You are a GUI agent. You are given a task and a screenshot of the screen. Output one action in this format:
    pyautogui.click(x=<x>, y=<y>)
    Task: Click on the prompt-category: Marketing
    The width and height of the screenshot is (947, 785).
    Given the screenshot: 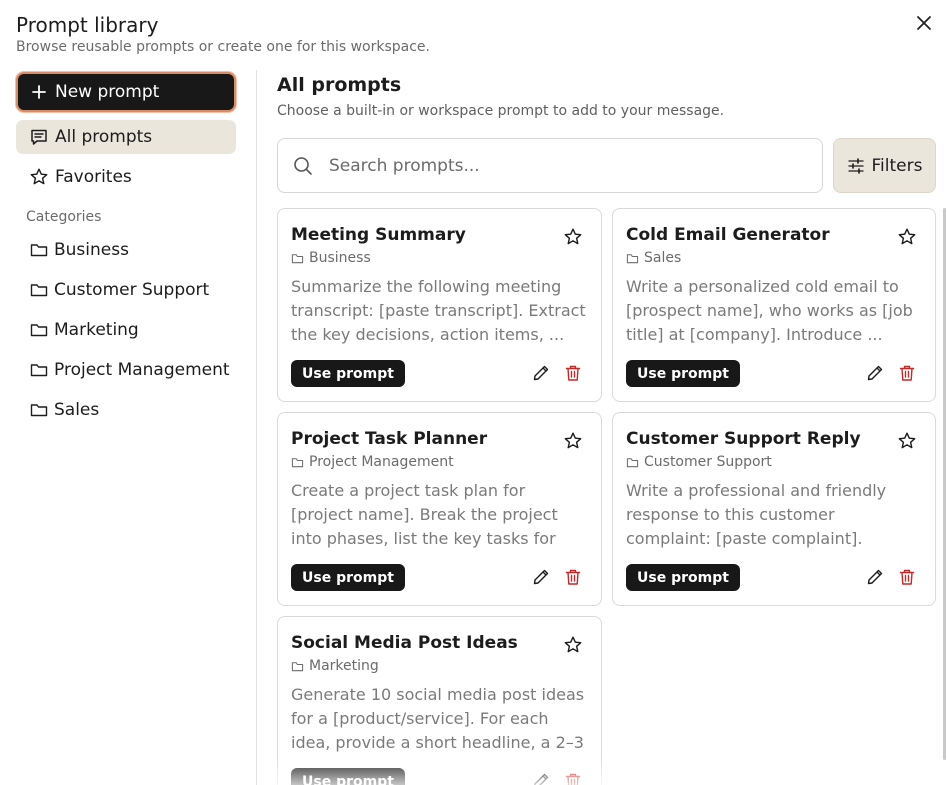 What is the action you would take?
    pyautogui.click(x=439, y=666)
    